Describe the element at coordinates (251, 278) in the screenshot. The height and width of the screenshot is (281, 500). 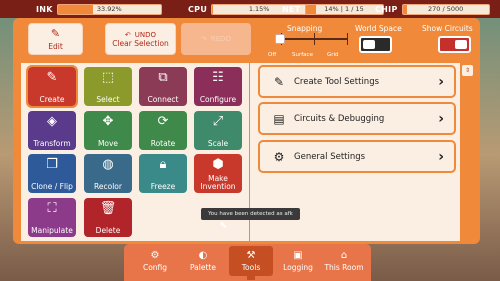
I see `active-tab-indicator` at that location.